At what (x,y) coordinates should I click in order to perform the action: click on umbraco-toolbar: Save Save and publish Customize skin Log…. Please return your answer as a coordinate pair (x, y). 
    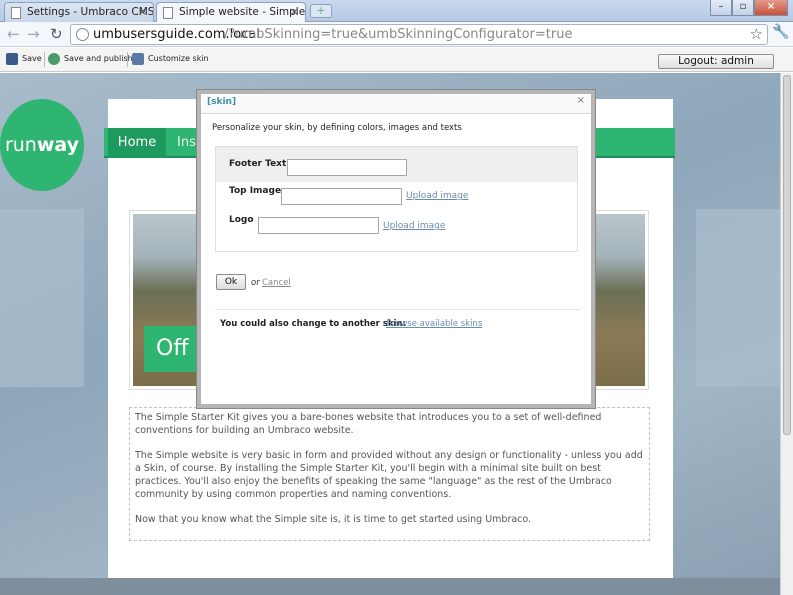
    Looking at the image, I should click on (396, 60).